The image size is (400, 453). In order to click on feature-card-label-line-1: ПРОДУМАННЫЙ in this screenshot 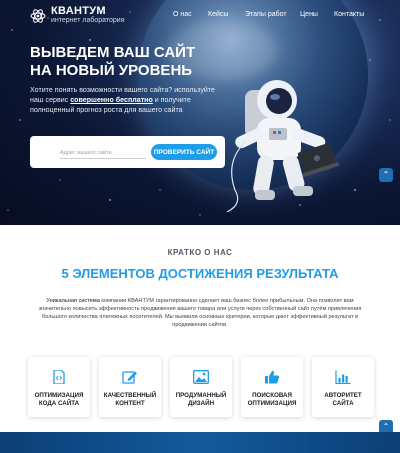, I will do `click(201, 395)`.